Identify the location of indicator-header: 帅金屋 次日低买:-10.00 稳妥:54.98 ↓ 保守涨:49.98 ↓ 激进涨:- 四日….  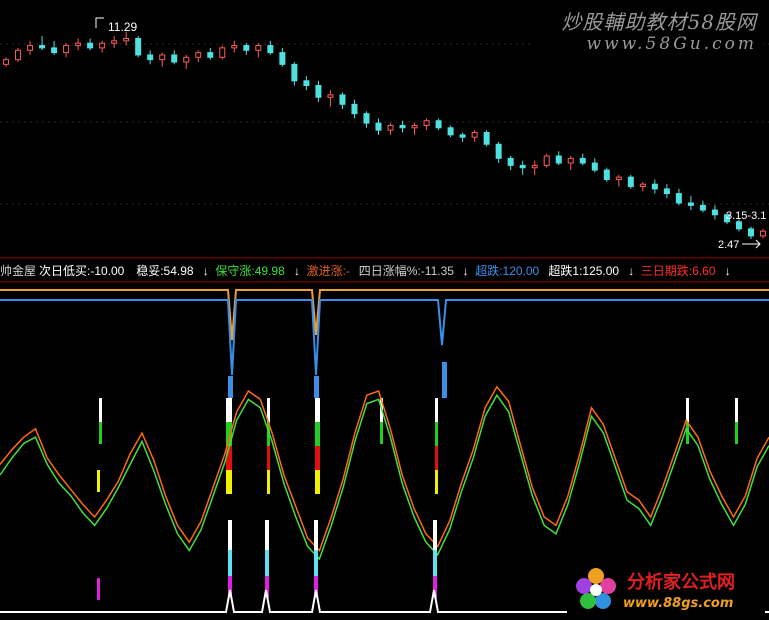
(365, 270).